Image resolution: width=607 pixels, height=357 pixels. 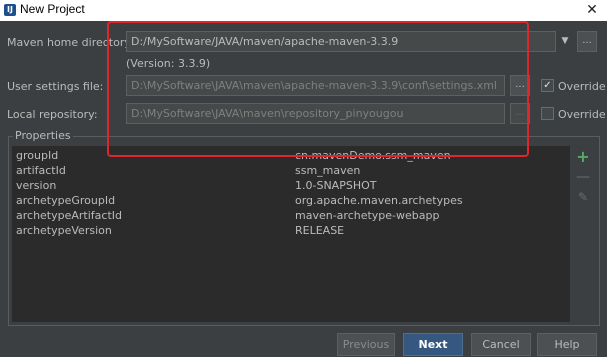 What do you see at coordinates (291, 185) in the screenshot?
I see `table-row: version 1.0-SNAPSHOT` at bounding box center [291, 185].